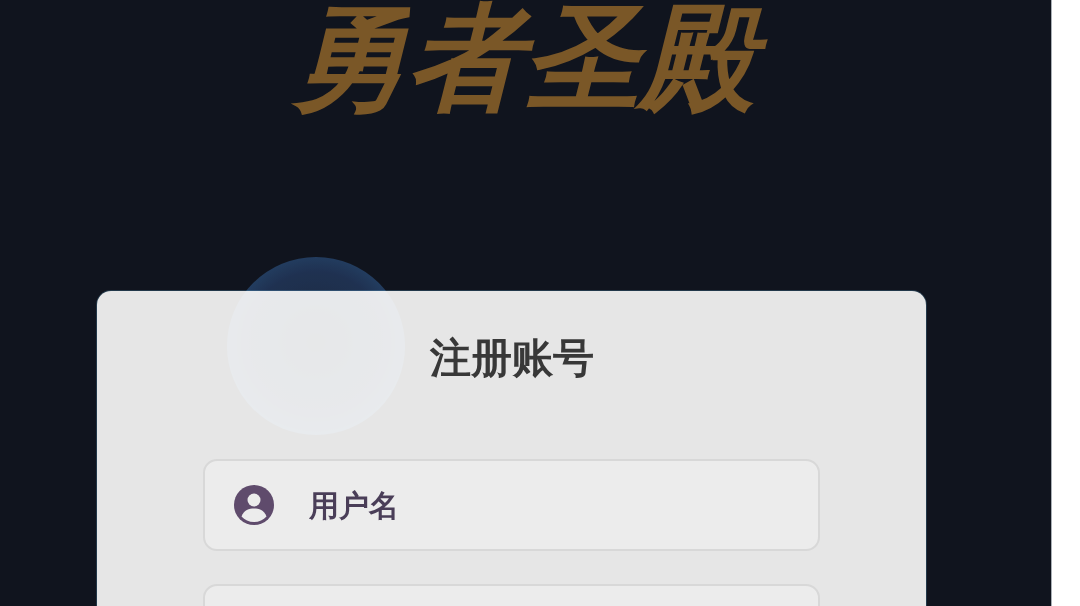 Image resolution: width=1080 pixels, height=606 pixels. I want to click on username-field: 用户名, so click(511, 505).